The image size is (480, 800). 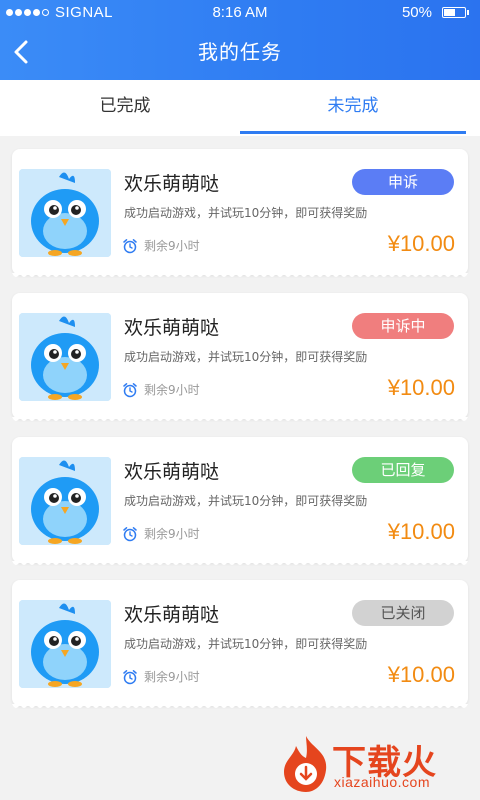 I want to click on flame-logo-icon, so click(x=305, y=764).